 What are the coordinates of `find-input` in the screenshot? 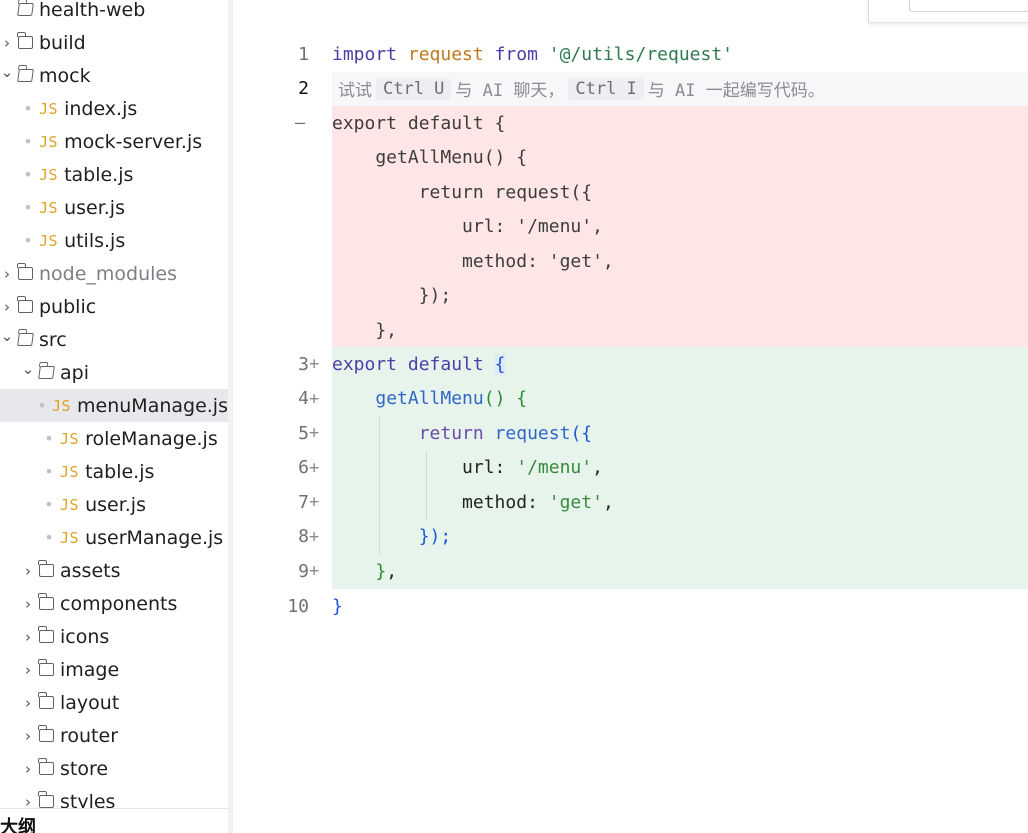 It's located at (968, 6).